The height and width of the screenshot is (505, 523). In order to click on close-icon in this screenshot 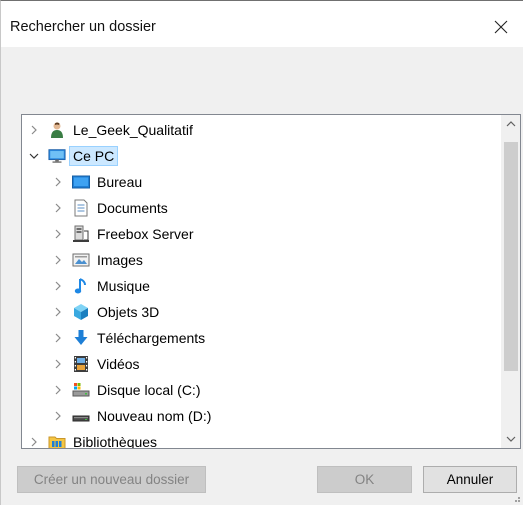, I will do `click(501, 27)`.